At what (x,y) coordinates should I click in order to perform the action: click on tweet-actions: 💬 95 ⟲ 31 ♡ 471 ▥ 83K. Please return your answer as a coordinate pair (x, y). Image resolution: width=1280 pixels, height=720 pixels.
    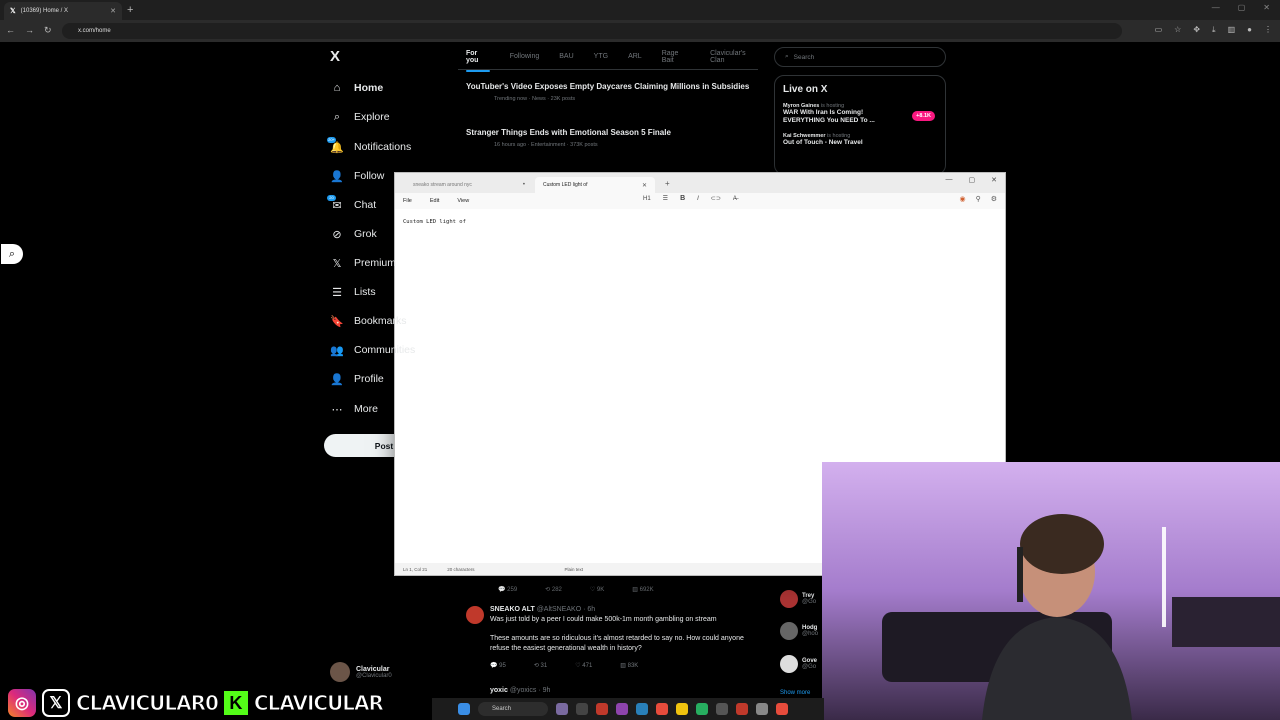
    Looking at the image, I should click on (611, 665).